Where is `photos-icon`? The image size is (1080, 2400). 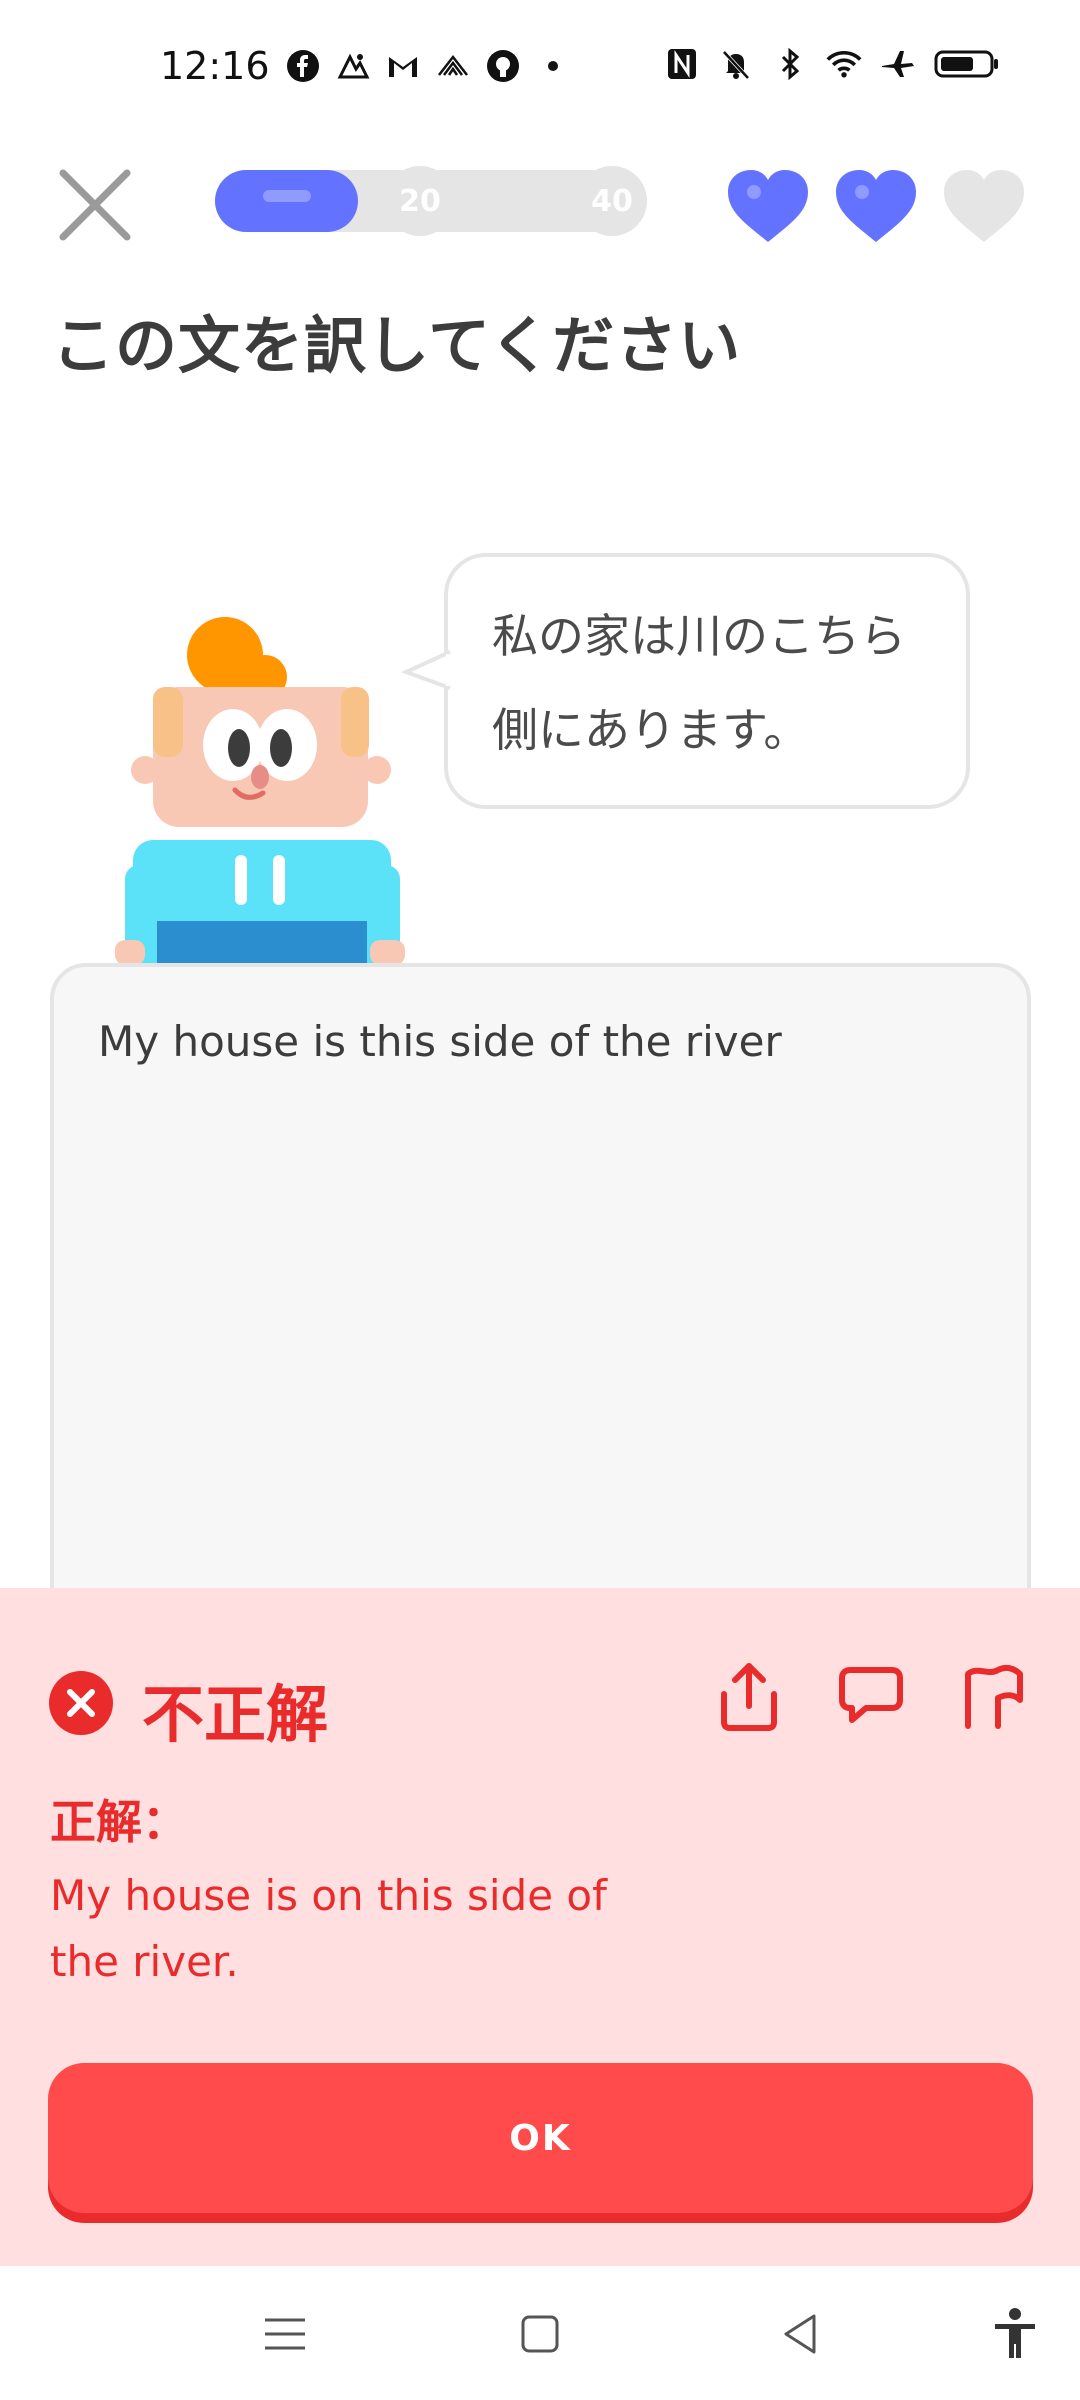
photos-icon is located at coordinates (353, 66).